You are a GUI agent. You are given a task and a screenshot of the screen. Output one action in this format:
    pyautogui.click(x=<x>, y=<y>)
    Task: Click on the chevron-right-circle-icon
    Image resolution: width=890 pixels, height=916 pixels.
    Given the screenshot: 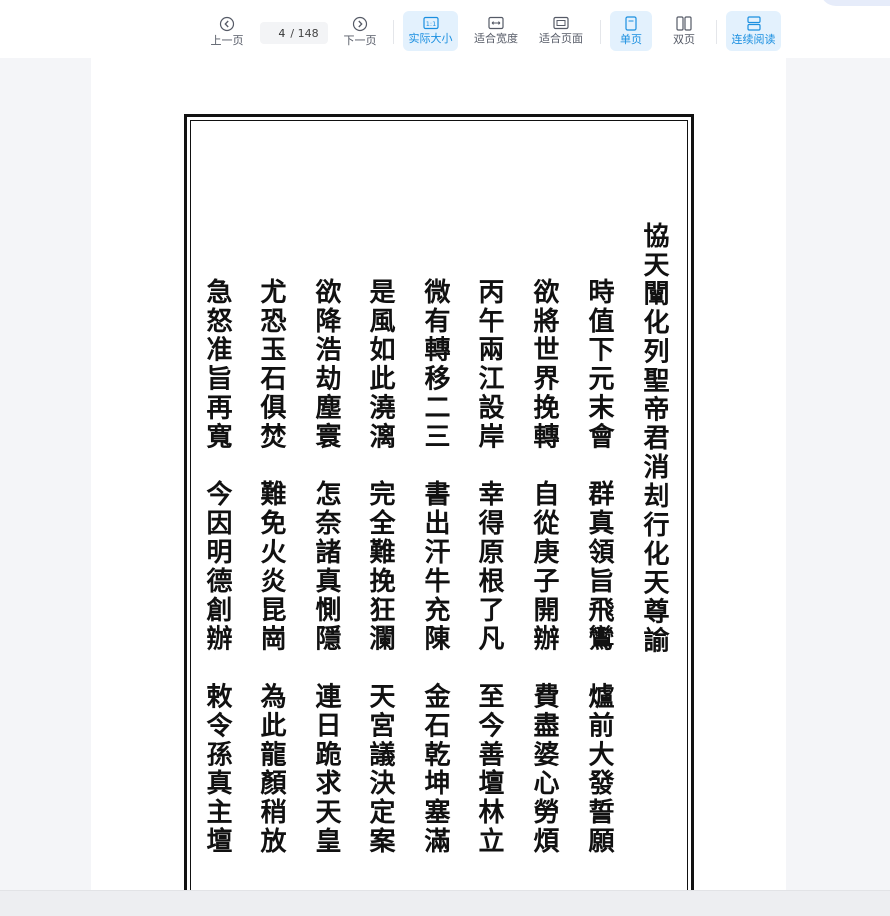 What is the action you would take?
    pyautogui.click(x=360, y=24)
    